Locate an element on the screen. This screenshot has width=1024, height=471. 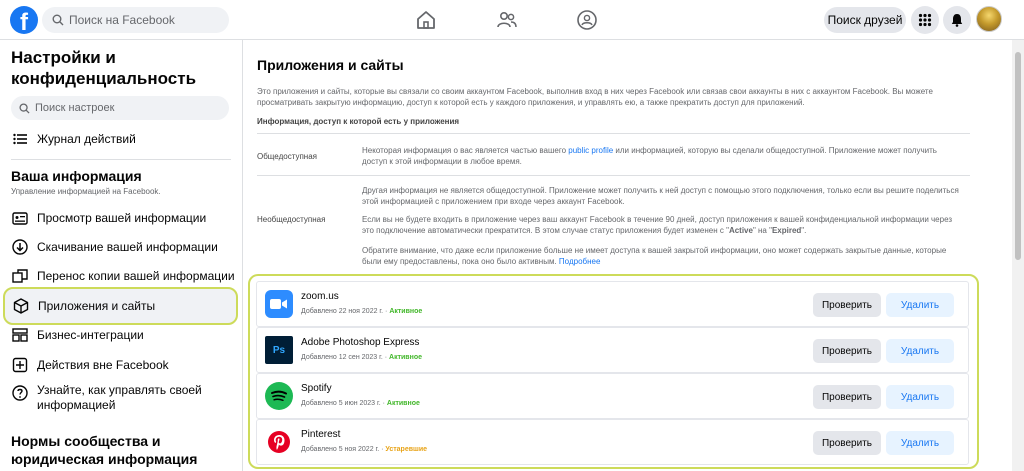
sidebar-item-apps-and-websites: Приложения и сайты is located at coordinates (120, 306).